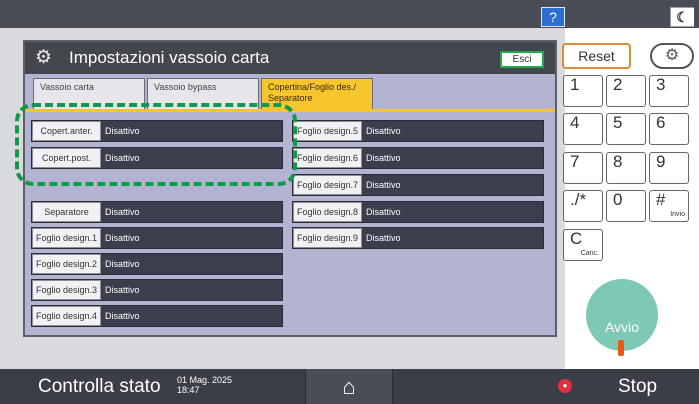  What do you see at coordinates (669, 129) in the screenshot?
I see `key-6: 6` at bounding box center [669, 129].